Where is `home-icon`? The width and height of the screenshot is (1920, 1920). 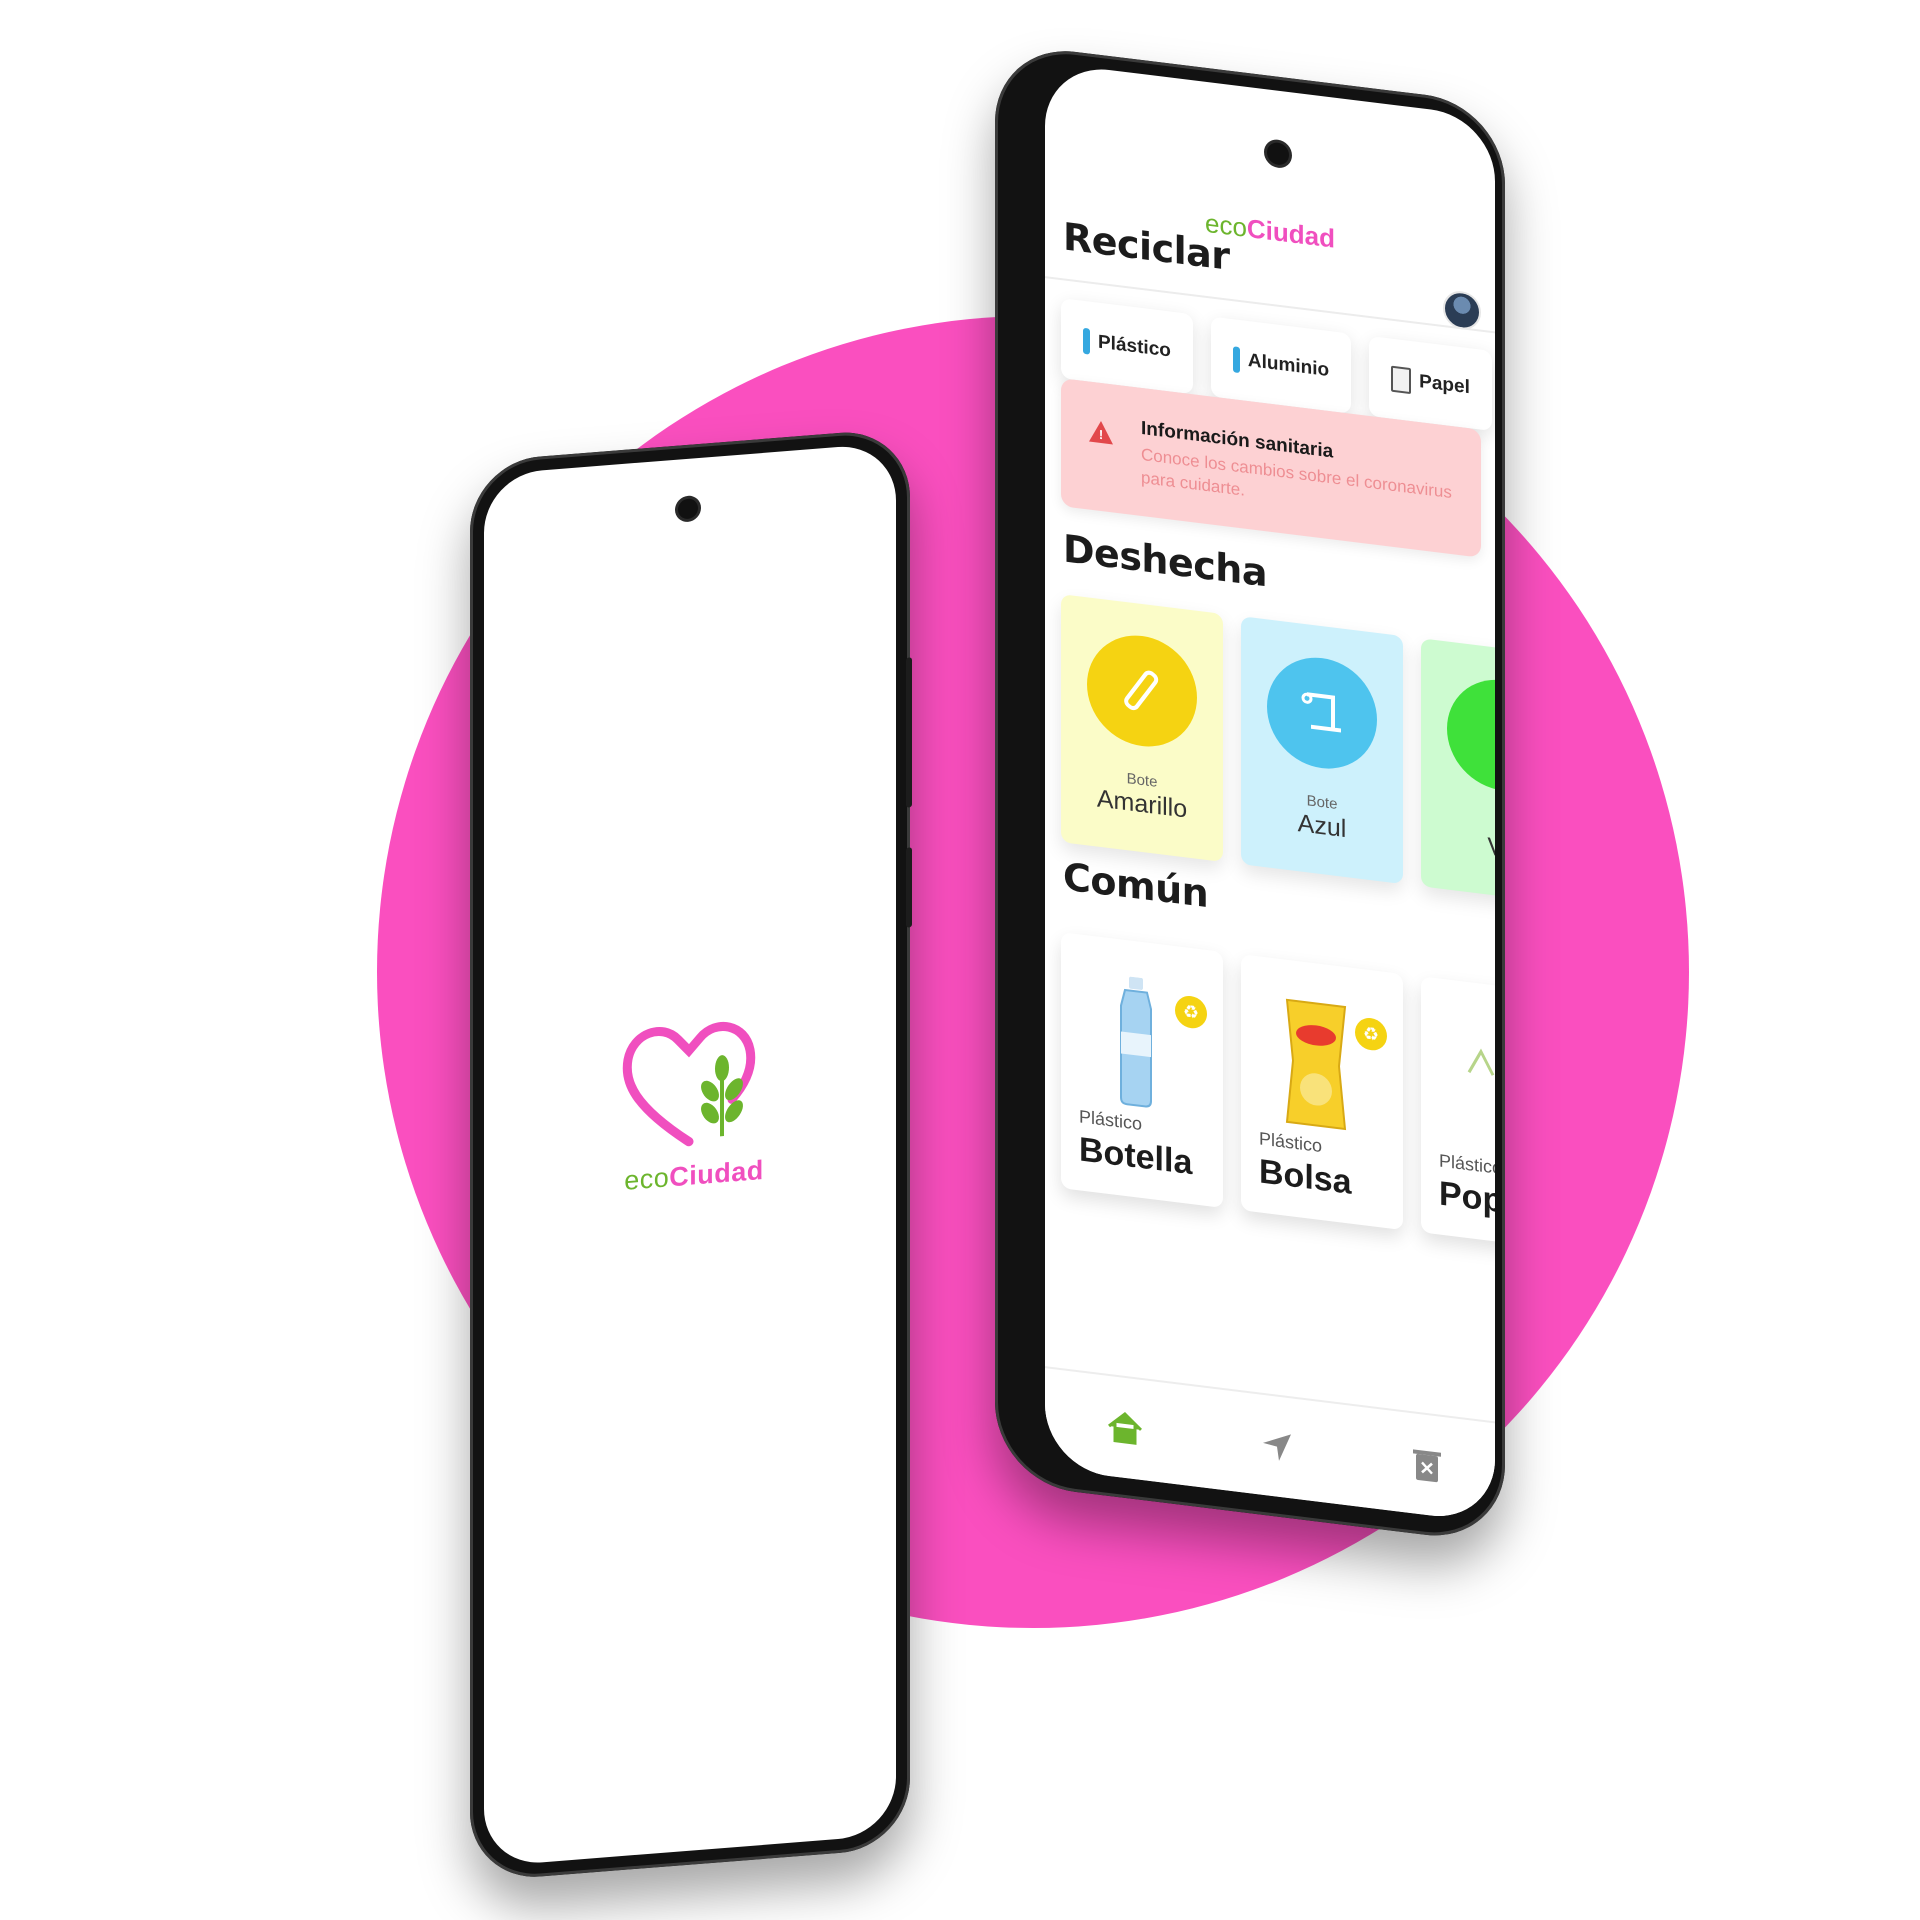
home-icon is located at coordinates (1125, 1428).